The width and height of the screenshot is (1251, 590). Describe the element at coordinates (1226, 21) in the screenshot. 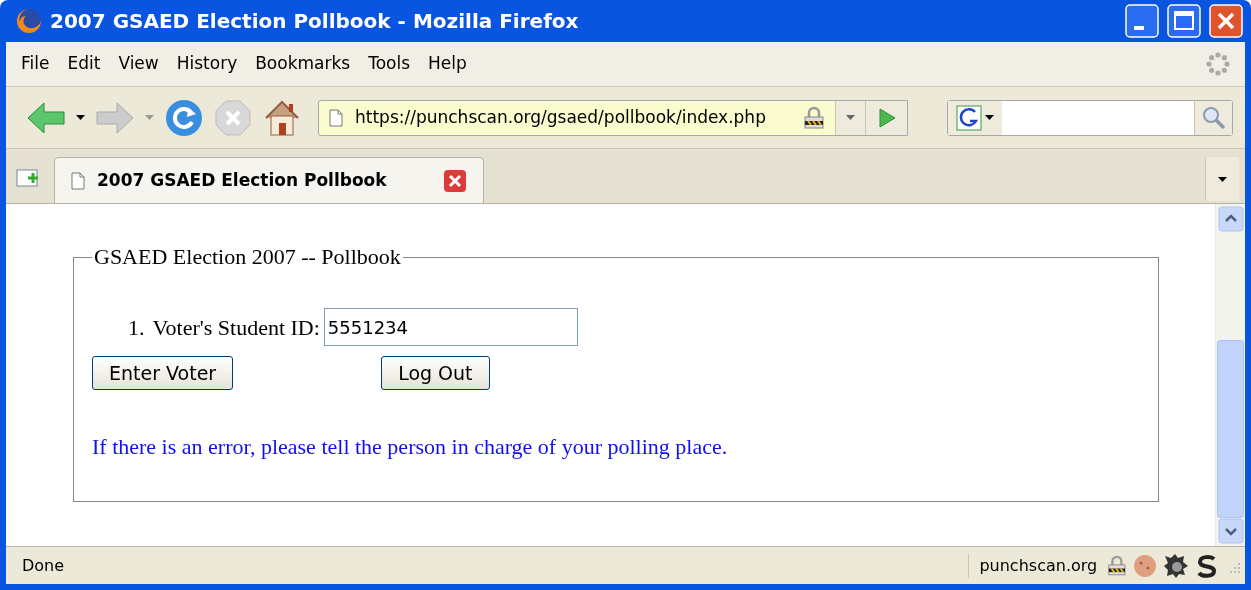

I see `close-button` at that location.